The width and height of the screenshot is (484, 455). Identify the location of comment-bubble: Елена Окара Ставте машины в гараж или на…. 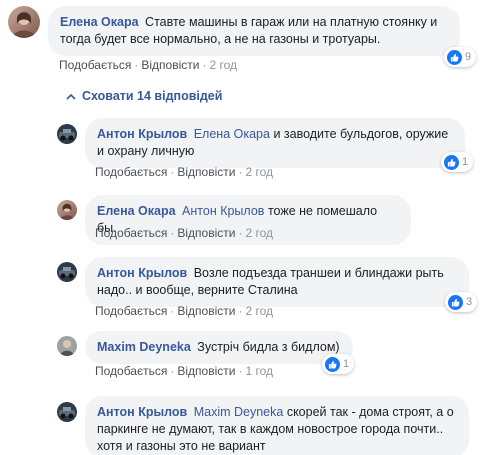
(254, 31).